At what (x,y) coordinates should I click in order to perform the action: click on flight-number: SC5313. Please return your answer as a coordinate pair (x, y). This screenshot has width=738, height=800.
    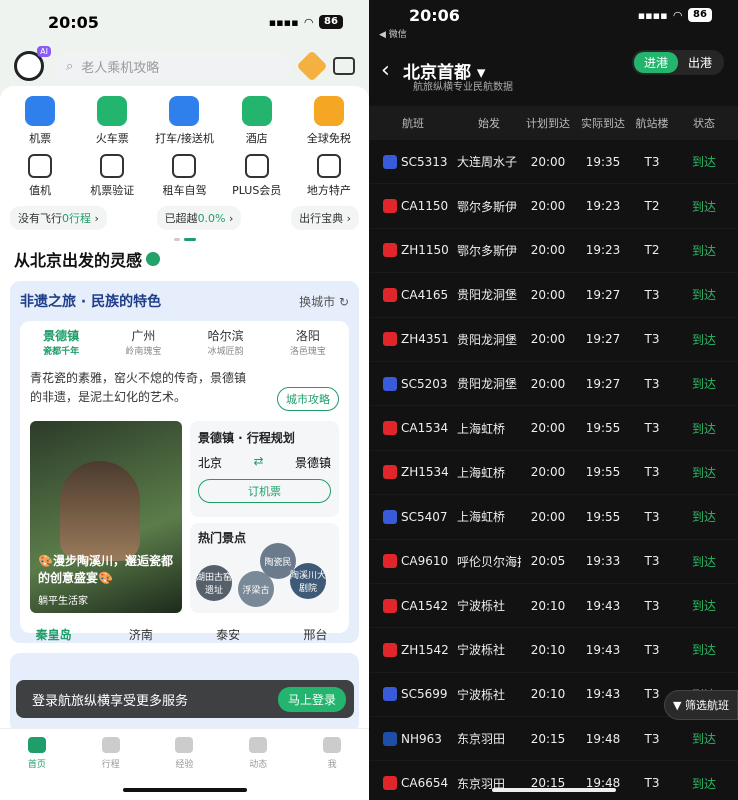
    Looking at the image, I should click on (424, 161).